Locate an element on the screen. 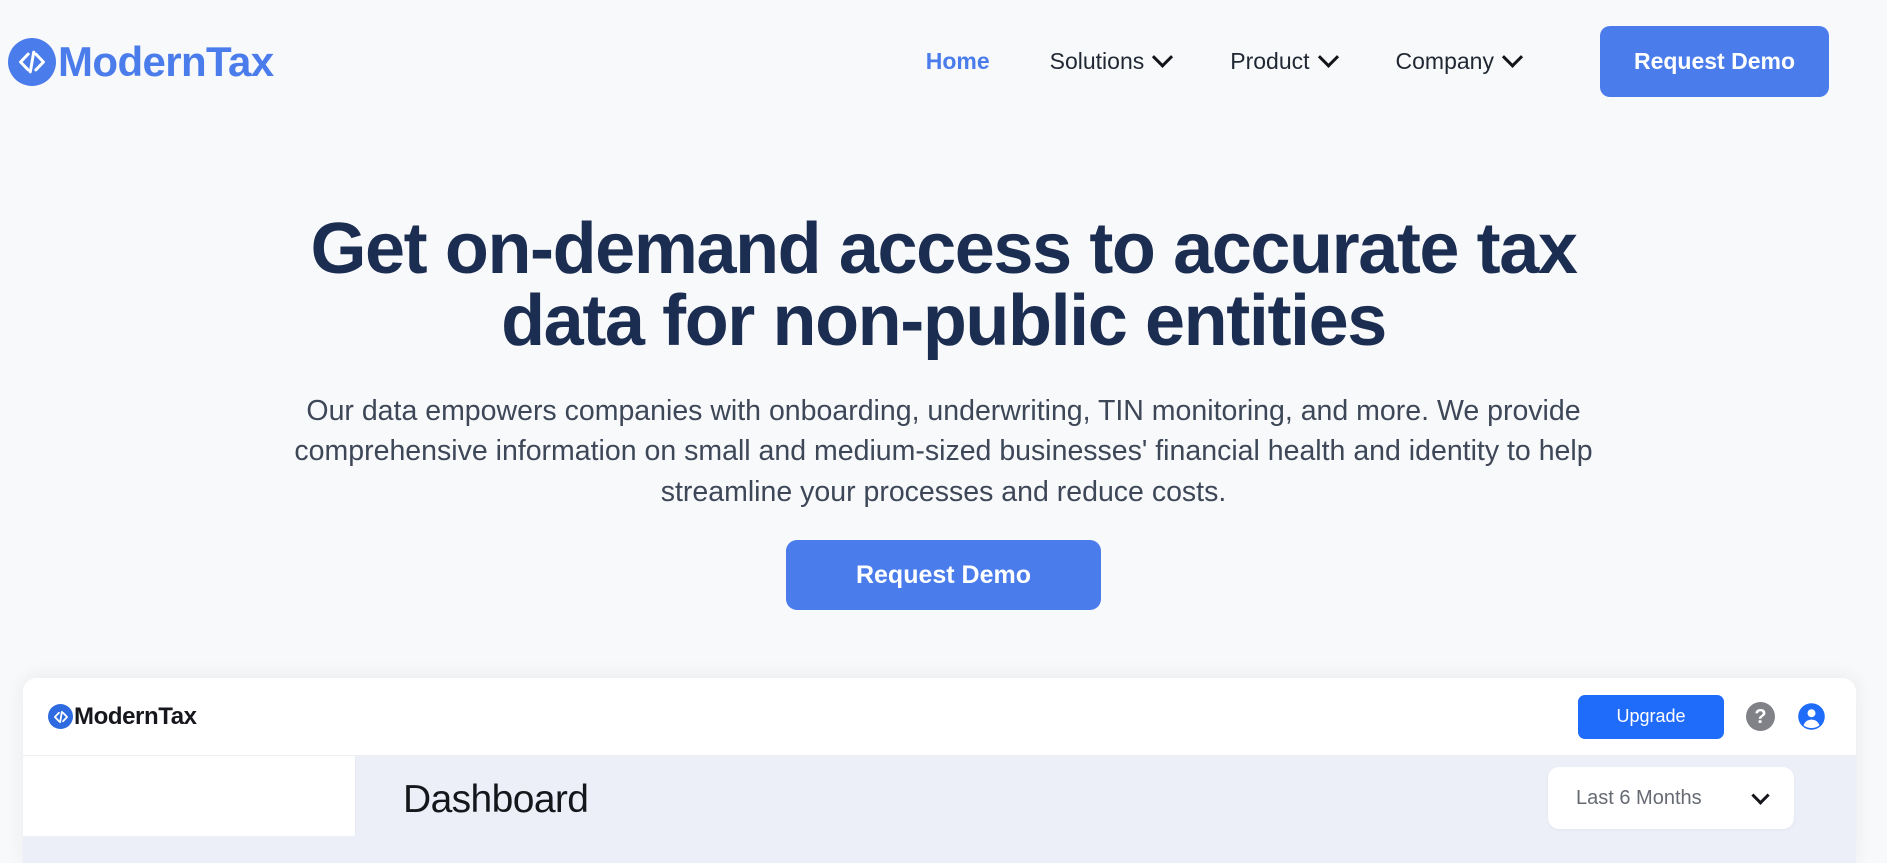 The image size is (1887, 863). dashboard-brand-name: ModernTax is located at coordinates (135, 716).